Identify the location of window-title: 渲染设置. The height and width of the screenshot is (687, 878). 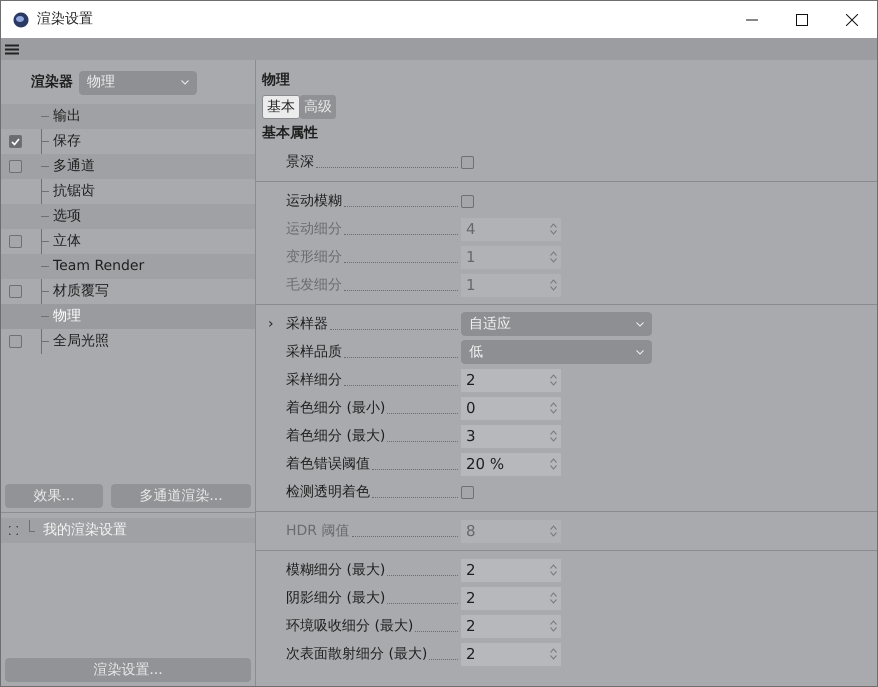
(65, 19).